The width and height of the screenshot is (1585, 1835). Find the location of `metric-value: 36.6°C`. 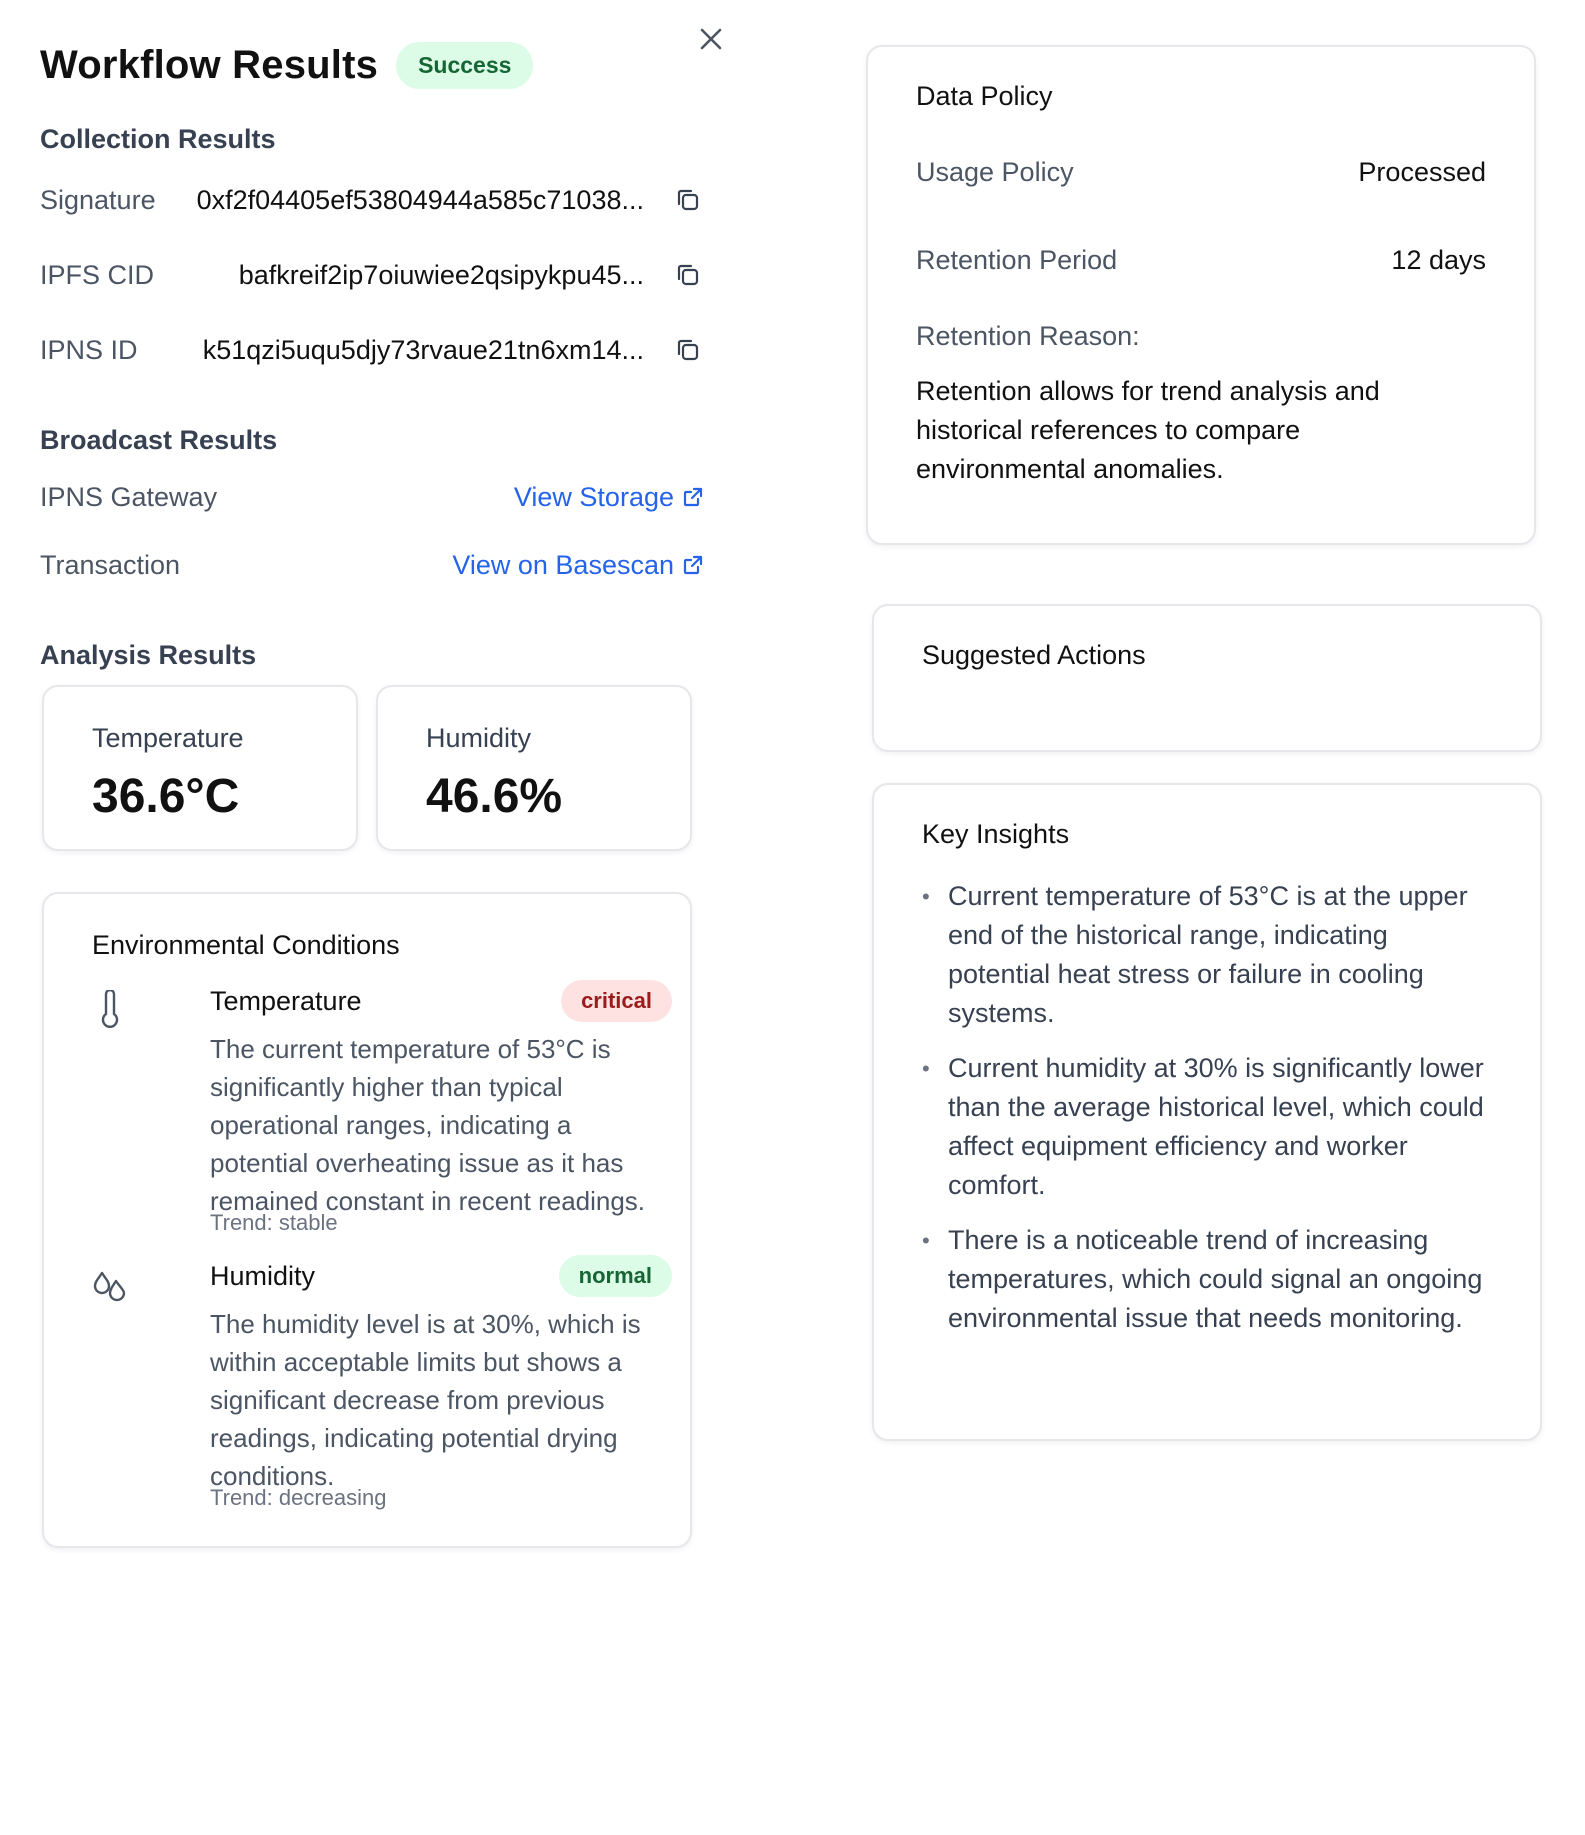

metric-value: 36.6°C is located at coordinates (166, 796).